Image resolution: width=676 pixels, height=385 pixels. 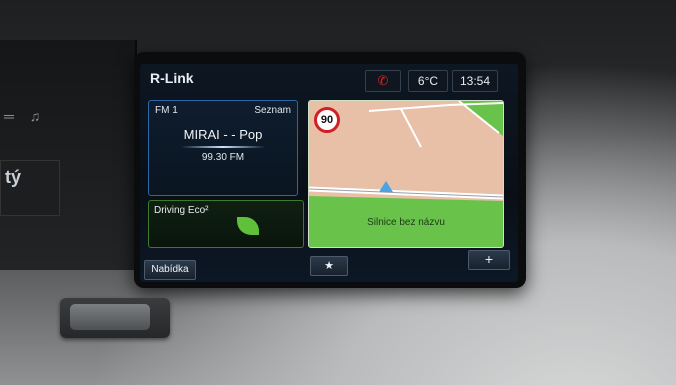 I want to click on bottom-bar: Nabídka ★ +, so click(x=329, y=266).